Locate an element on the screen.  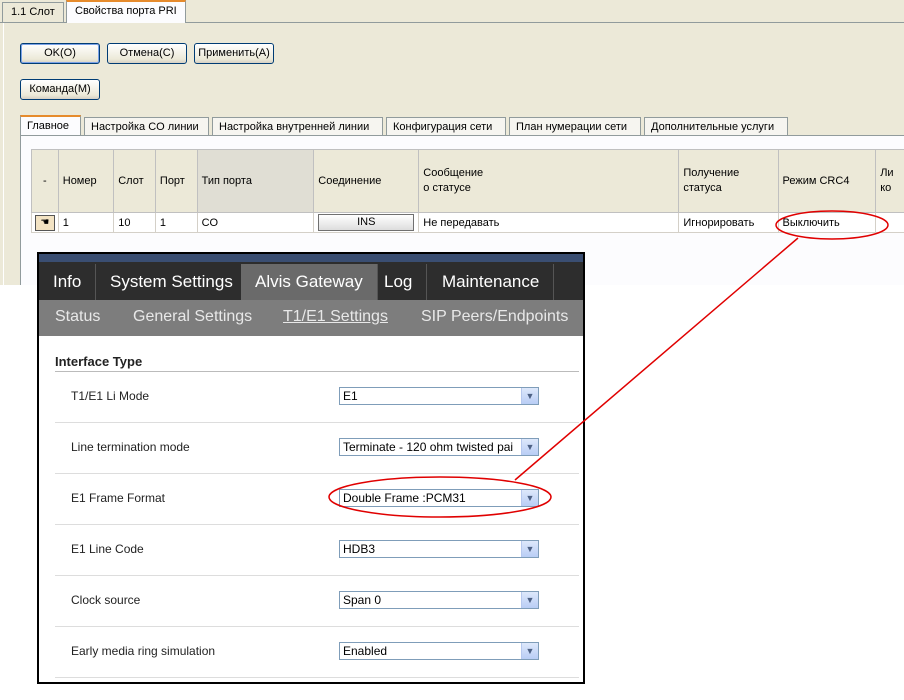
line-code-select: HDB3 ▼ is located at coordinates (439, 549).